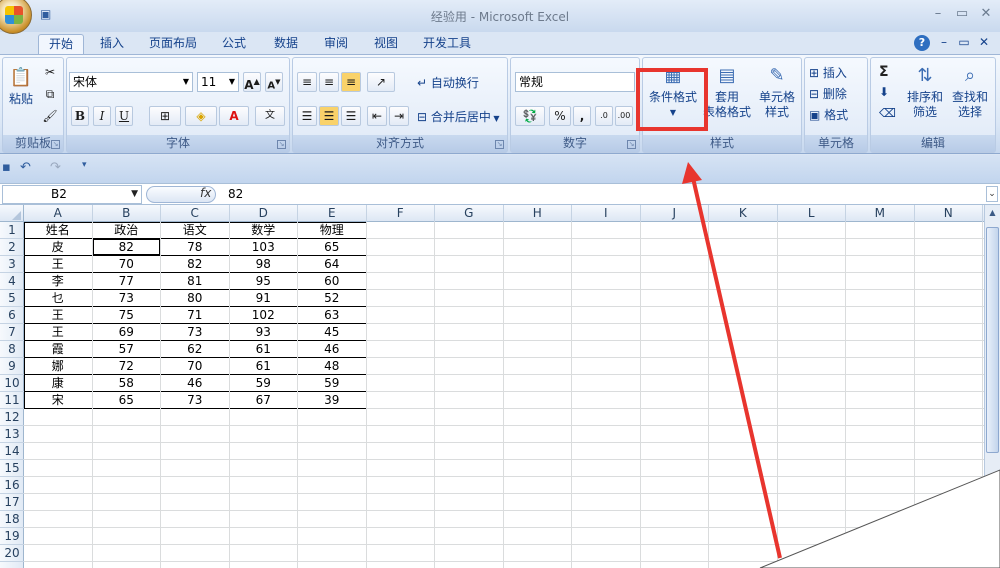 Image resolution: width=1000 pixels, height=568 pixels. What do you see at coordinates (55, 167) in the screenshot?
I see `redo-icon: ↷` at bounding box center [55, 167].